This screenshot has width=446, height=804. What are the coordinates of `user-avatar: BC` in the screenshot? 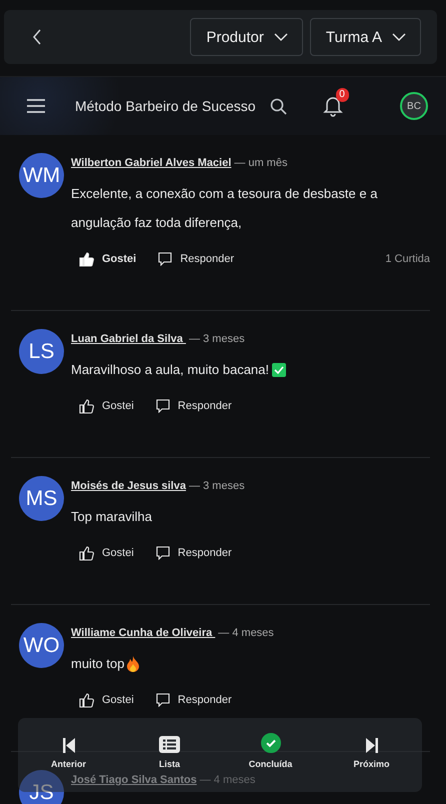 It's located at (414, 106).